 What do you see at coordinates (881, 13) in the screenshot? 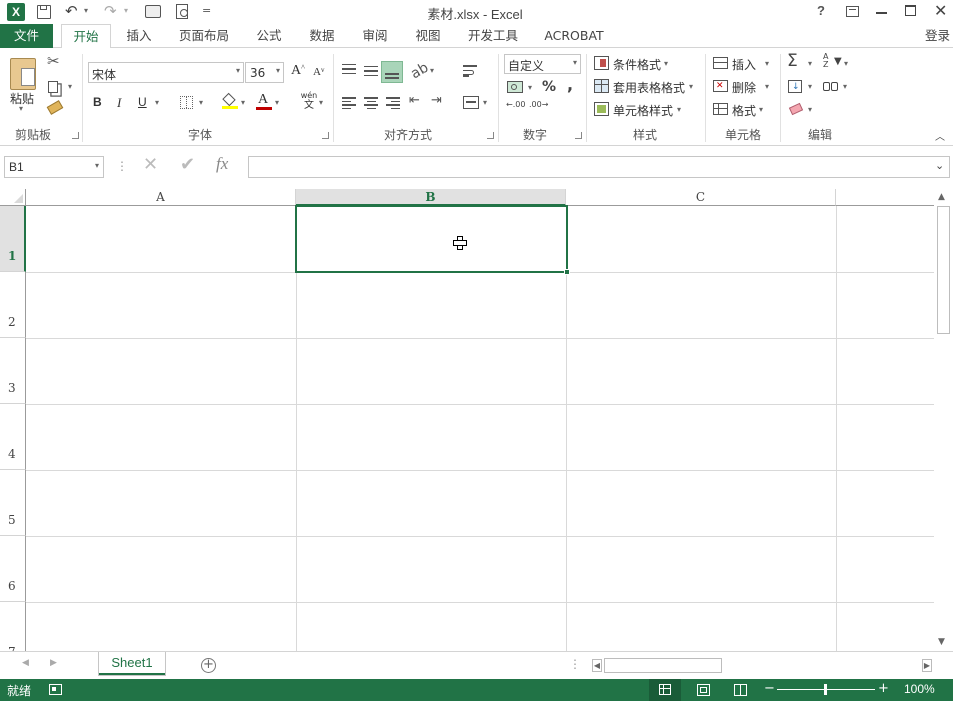
I see `minimize-icon` at bounding box center [881, 13].